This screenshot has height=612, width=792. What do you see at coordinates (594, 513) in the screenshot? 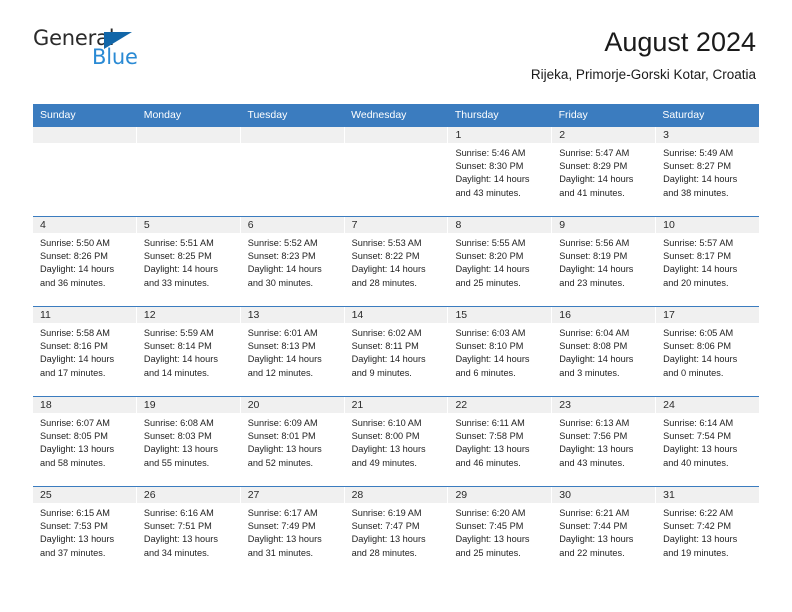
I see `sunrise-text: Sunrise: 6:21 AM` at bounding box center [594, 513].